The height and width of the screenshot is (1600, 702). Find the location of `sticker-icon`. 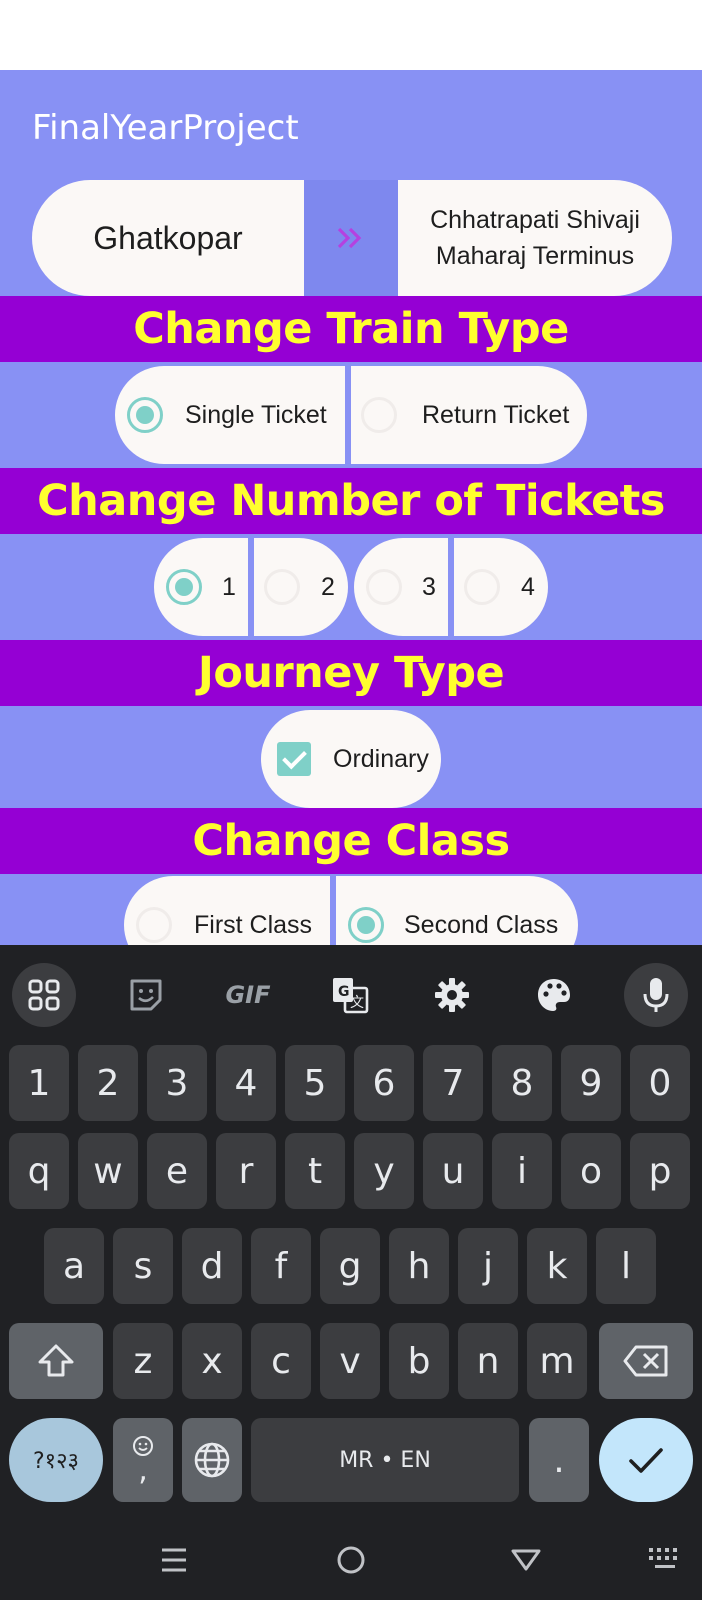

sticker-icon is located at coordinates (146, 995).